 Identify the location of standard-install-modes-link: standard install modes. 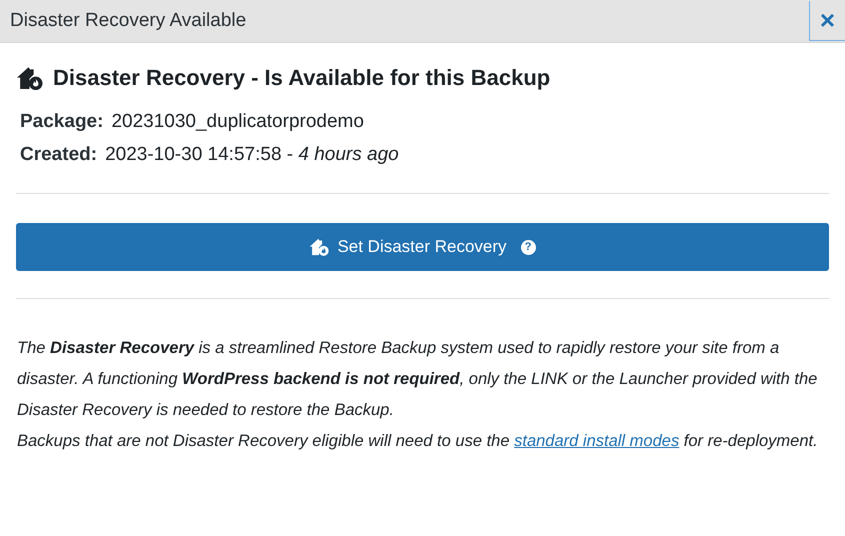
(597, 441).